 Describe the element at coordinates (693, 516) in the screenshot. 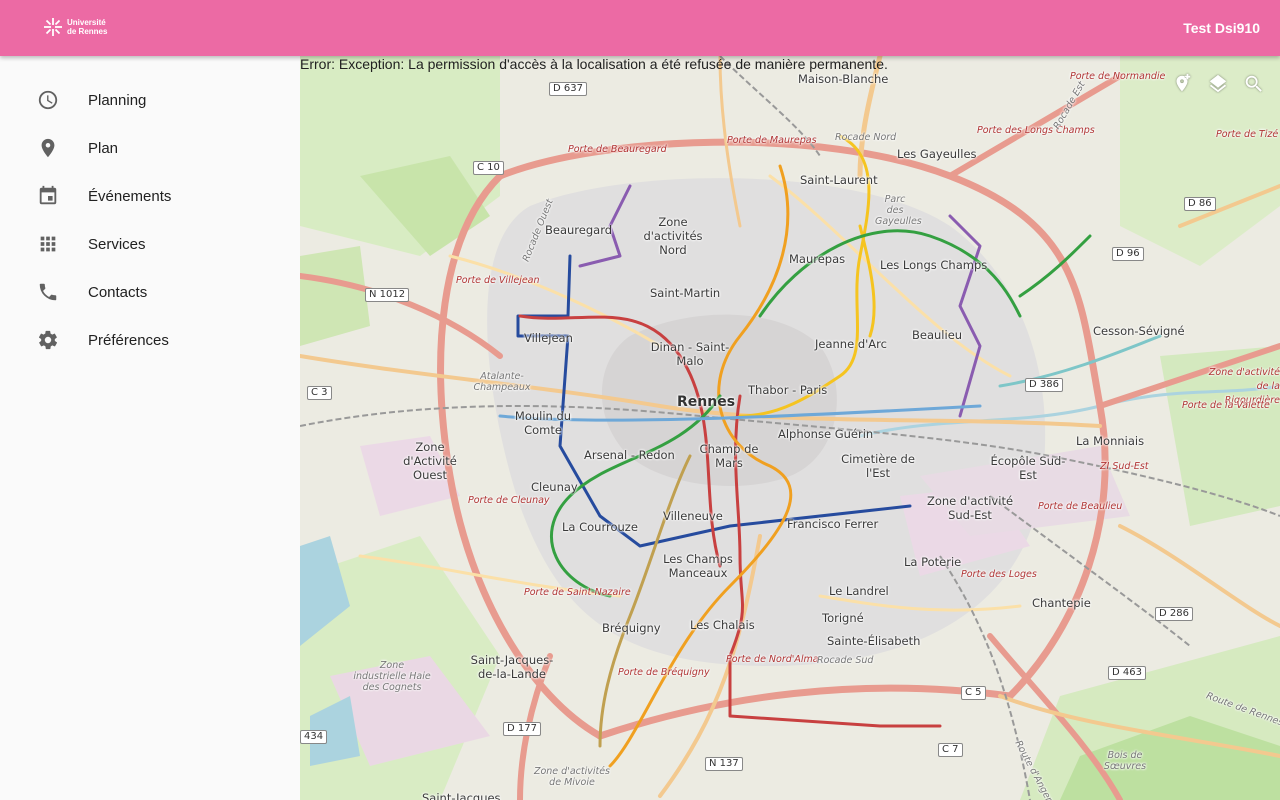

I see `place-label: Villeneuve` at that location.